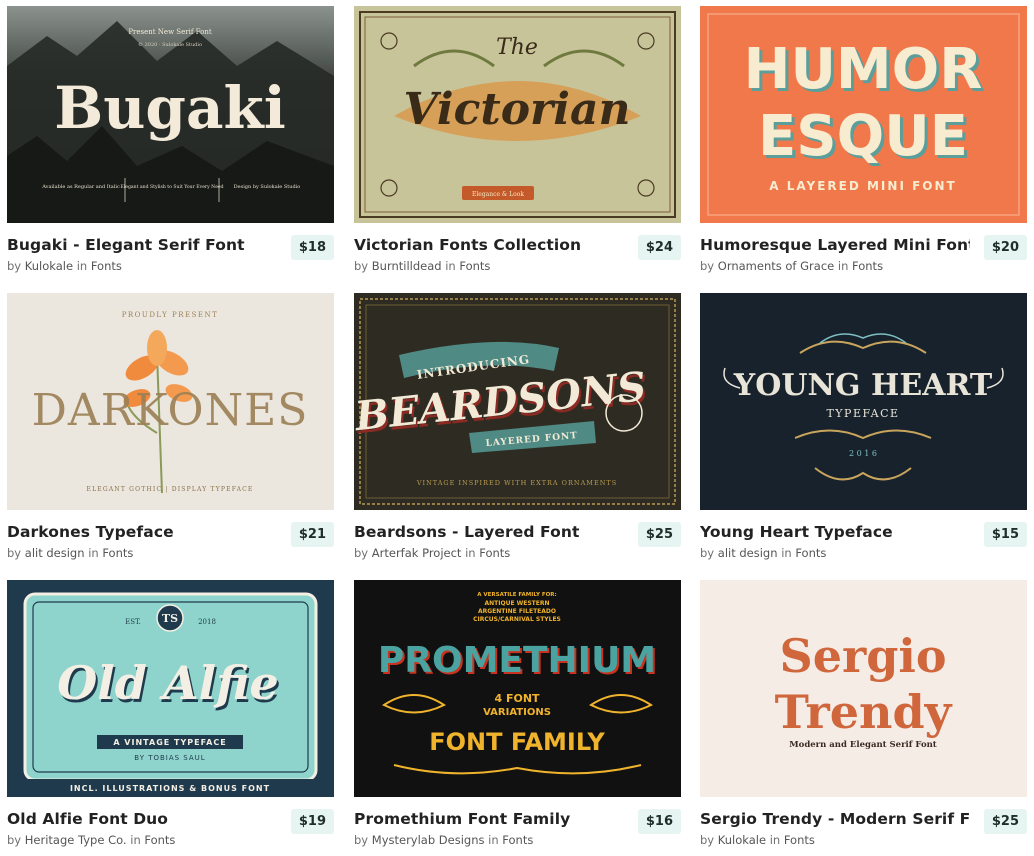 The height and width of the screenshot is (856, 1034). What do you see at coordinates (76, 840) in the screenshot?
I see `author-link: Heritage Type Co.` at bounding box center [76, 840].